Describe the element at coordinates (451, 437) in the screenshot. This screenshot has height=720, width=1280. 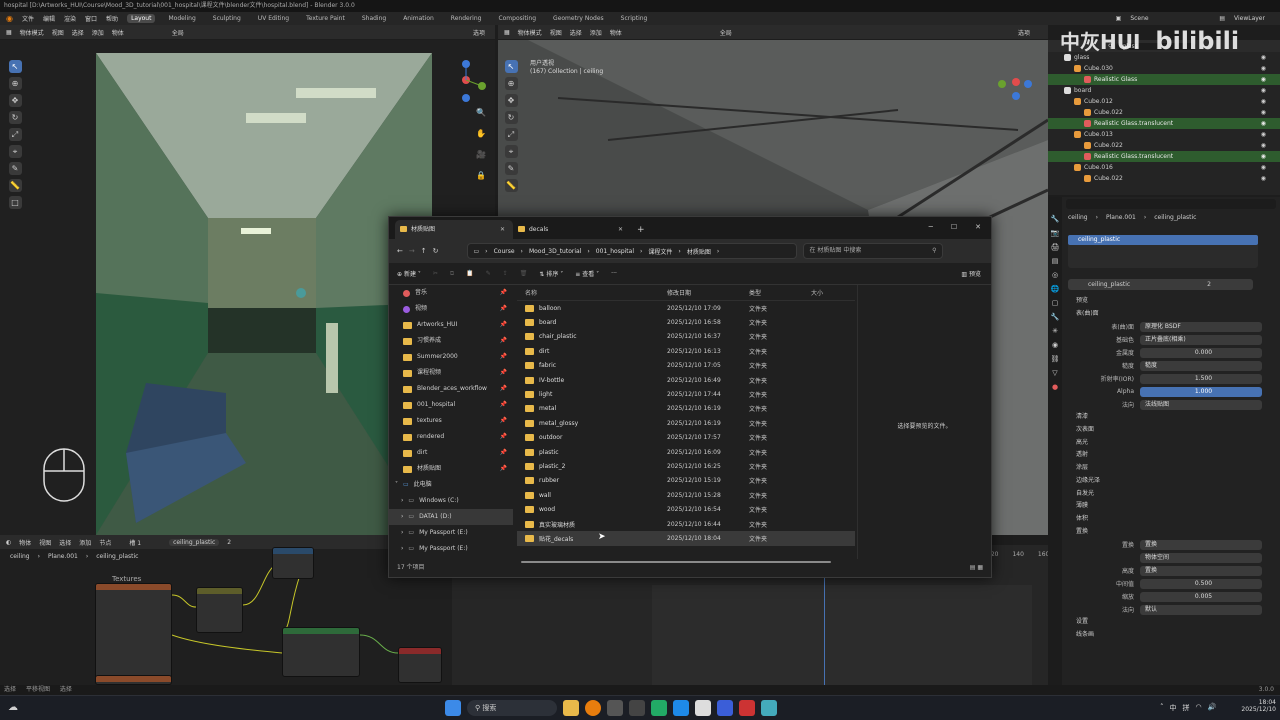
I see `nav-item: rendered 📌` at that location.